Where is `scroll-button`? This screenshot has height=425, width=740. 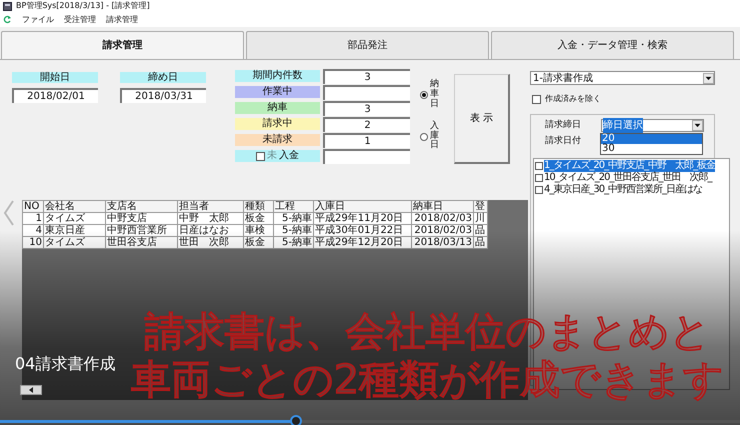 scroll-button is located at coordinates (31, 390).